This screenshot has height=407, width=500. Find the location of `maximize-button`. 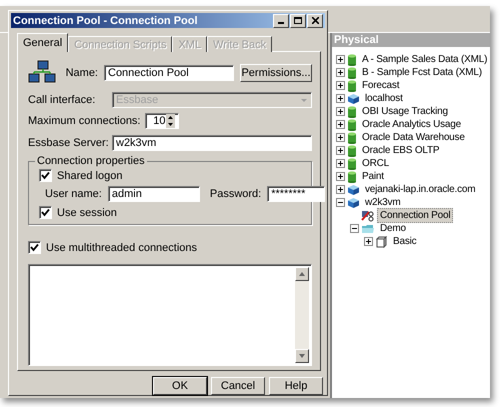

maximize-button is located at coordinates (298, 21).